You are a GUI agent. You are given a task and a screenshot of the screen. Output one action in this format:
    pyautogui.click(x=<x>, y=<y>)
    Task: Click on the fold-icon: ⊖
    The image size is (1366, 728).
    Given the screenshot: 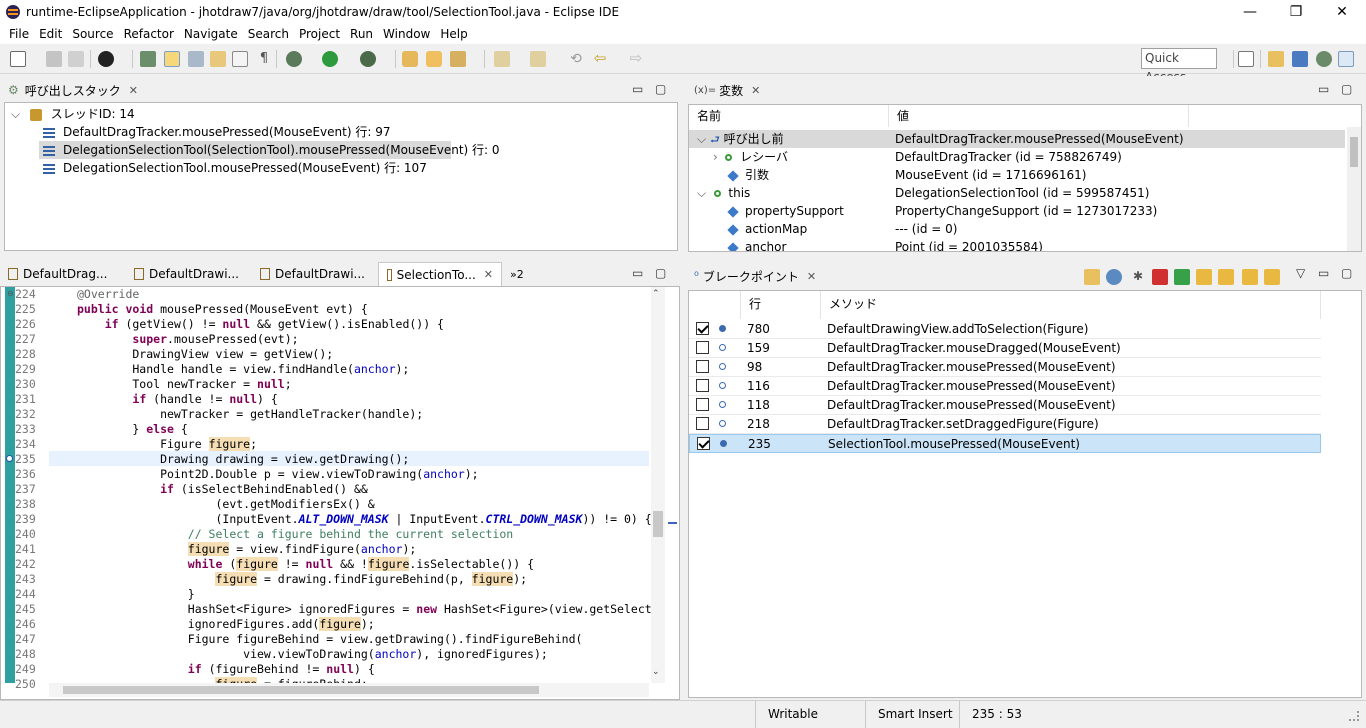 What is the action you would take?
    pyautogui.click(x=10, y=293)
    